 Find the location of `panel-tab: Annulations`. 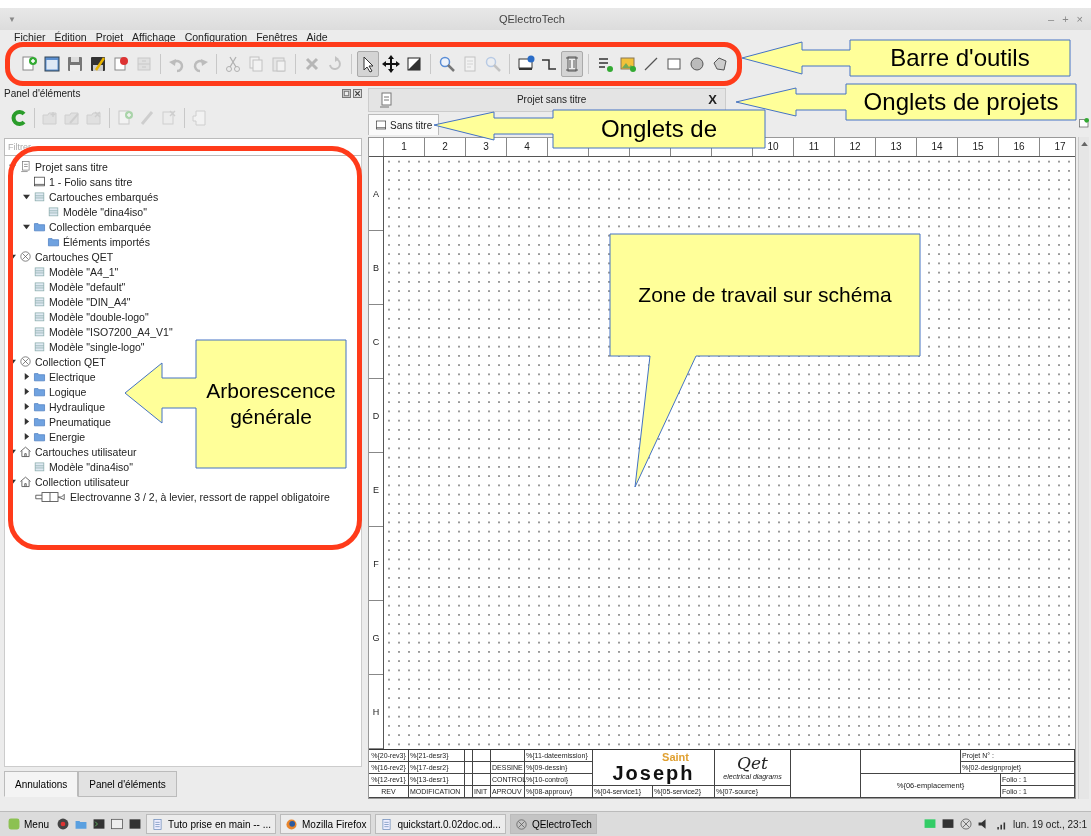

panel-tab: Annulations is located at coordinates (41, 784).